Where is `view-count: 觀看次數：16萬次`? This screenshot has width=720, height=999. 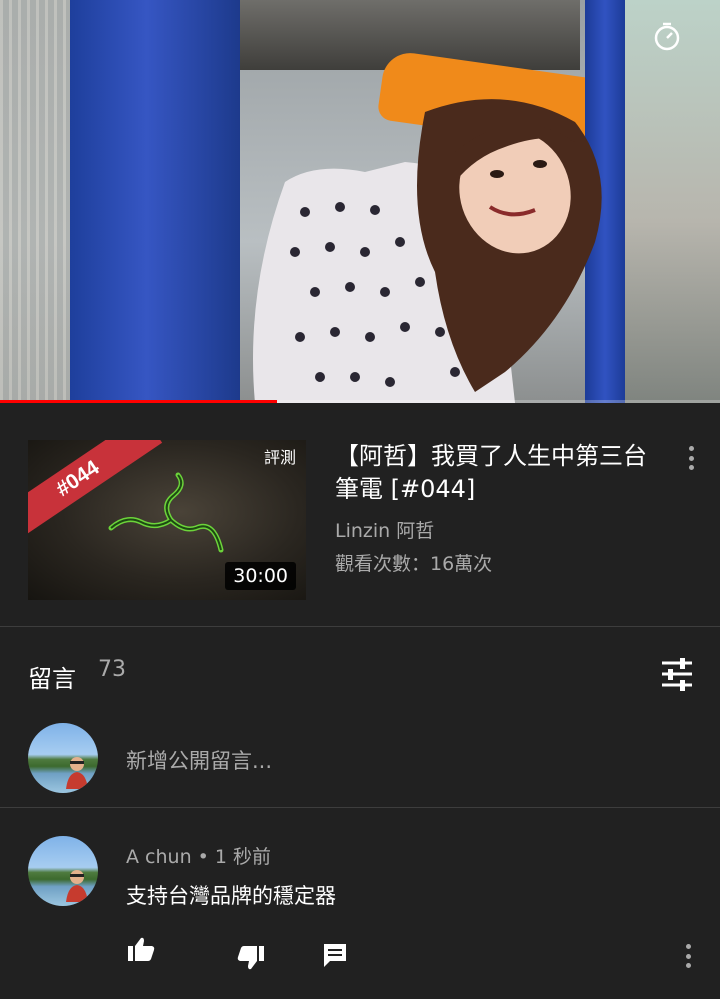 view-count: 觀看次數：16萬次 is located at coordinates (414, 564).